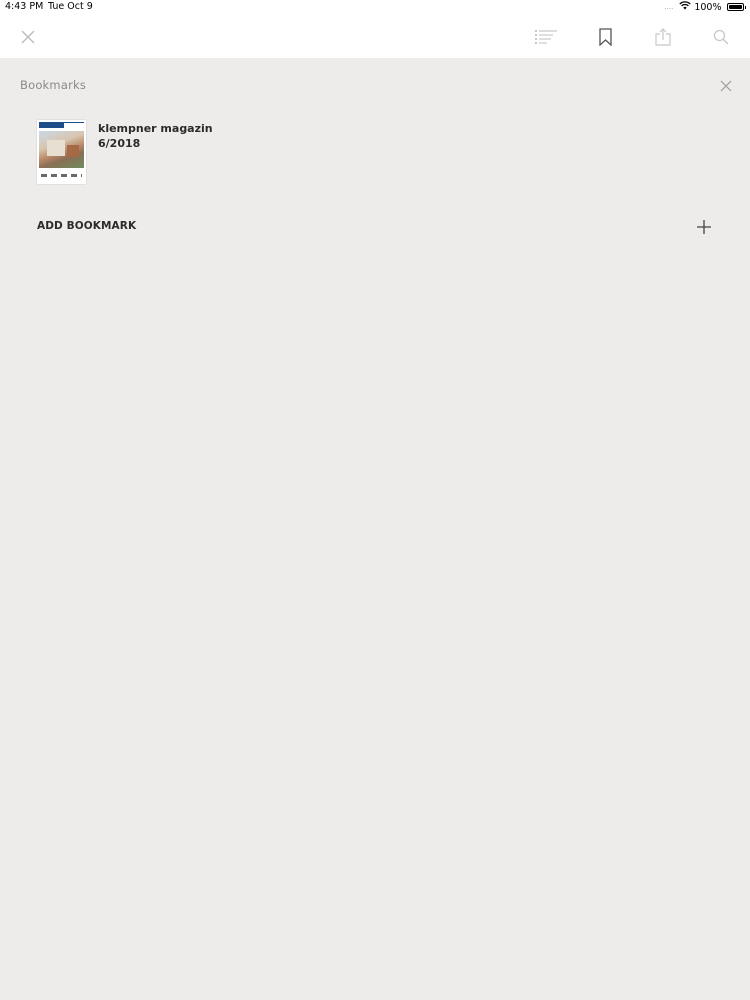 The width and height of the screenshot is (750, 1000). Describe the element at coordinates (726, 86) in the screenshot. I see `panel-close-icon` at that location.